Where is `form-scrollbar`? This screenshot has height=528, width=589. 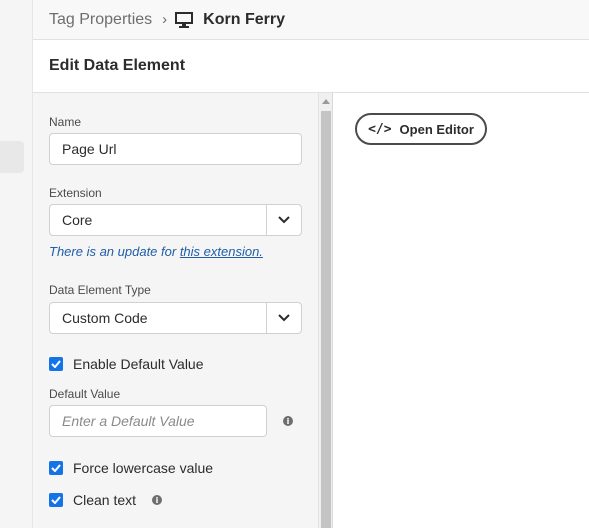
form-scrollbar is located at coordinates (325, 310).